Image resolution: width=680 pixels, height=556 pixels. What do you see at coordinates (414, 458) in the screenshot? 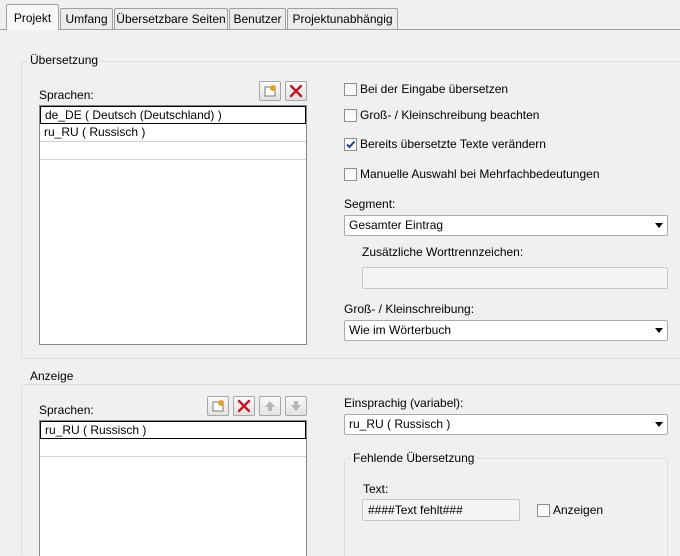
I see `fehlende-uebersetzung-legend: Fehlende Übersetzung` at bounding box center [414, 458].